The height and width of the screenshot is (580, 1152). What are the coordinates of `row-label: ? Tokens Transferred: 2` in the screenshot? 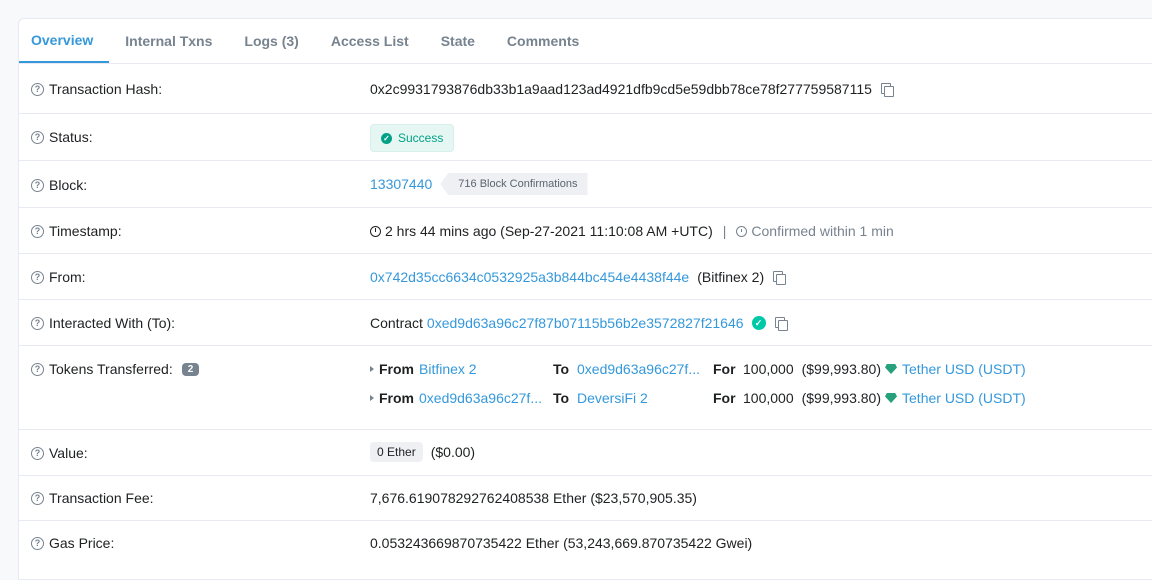 It's located at (115, 369).